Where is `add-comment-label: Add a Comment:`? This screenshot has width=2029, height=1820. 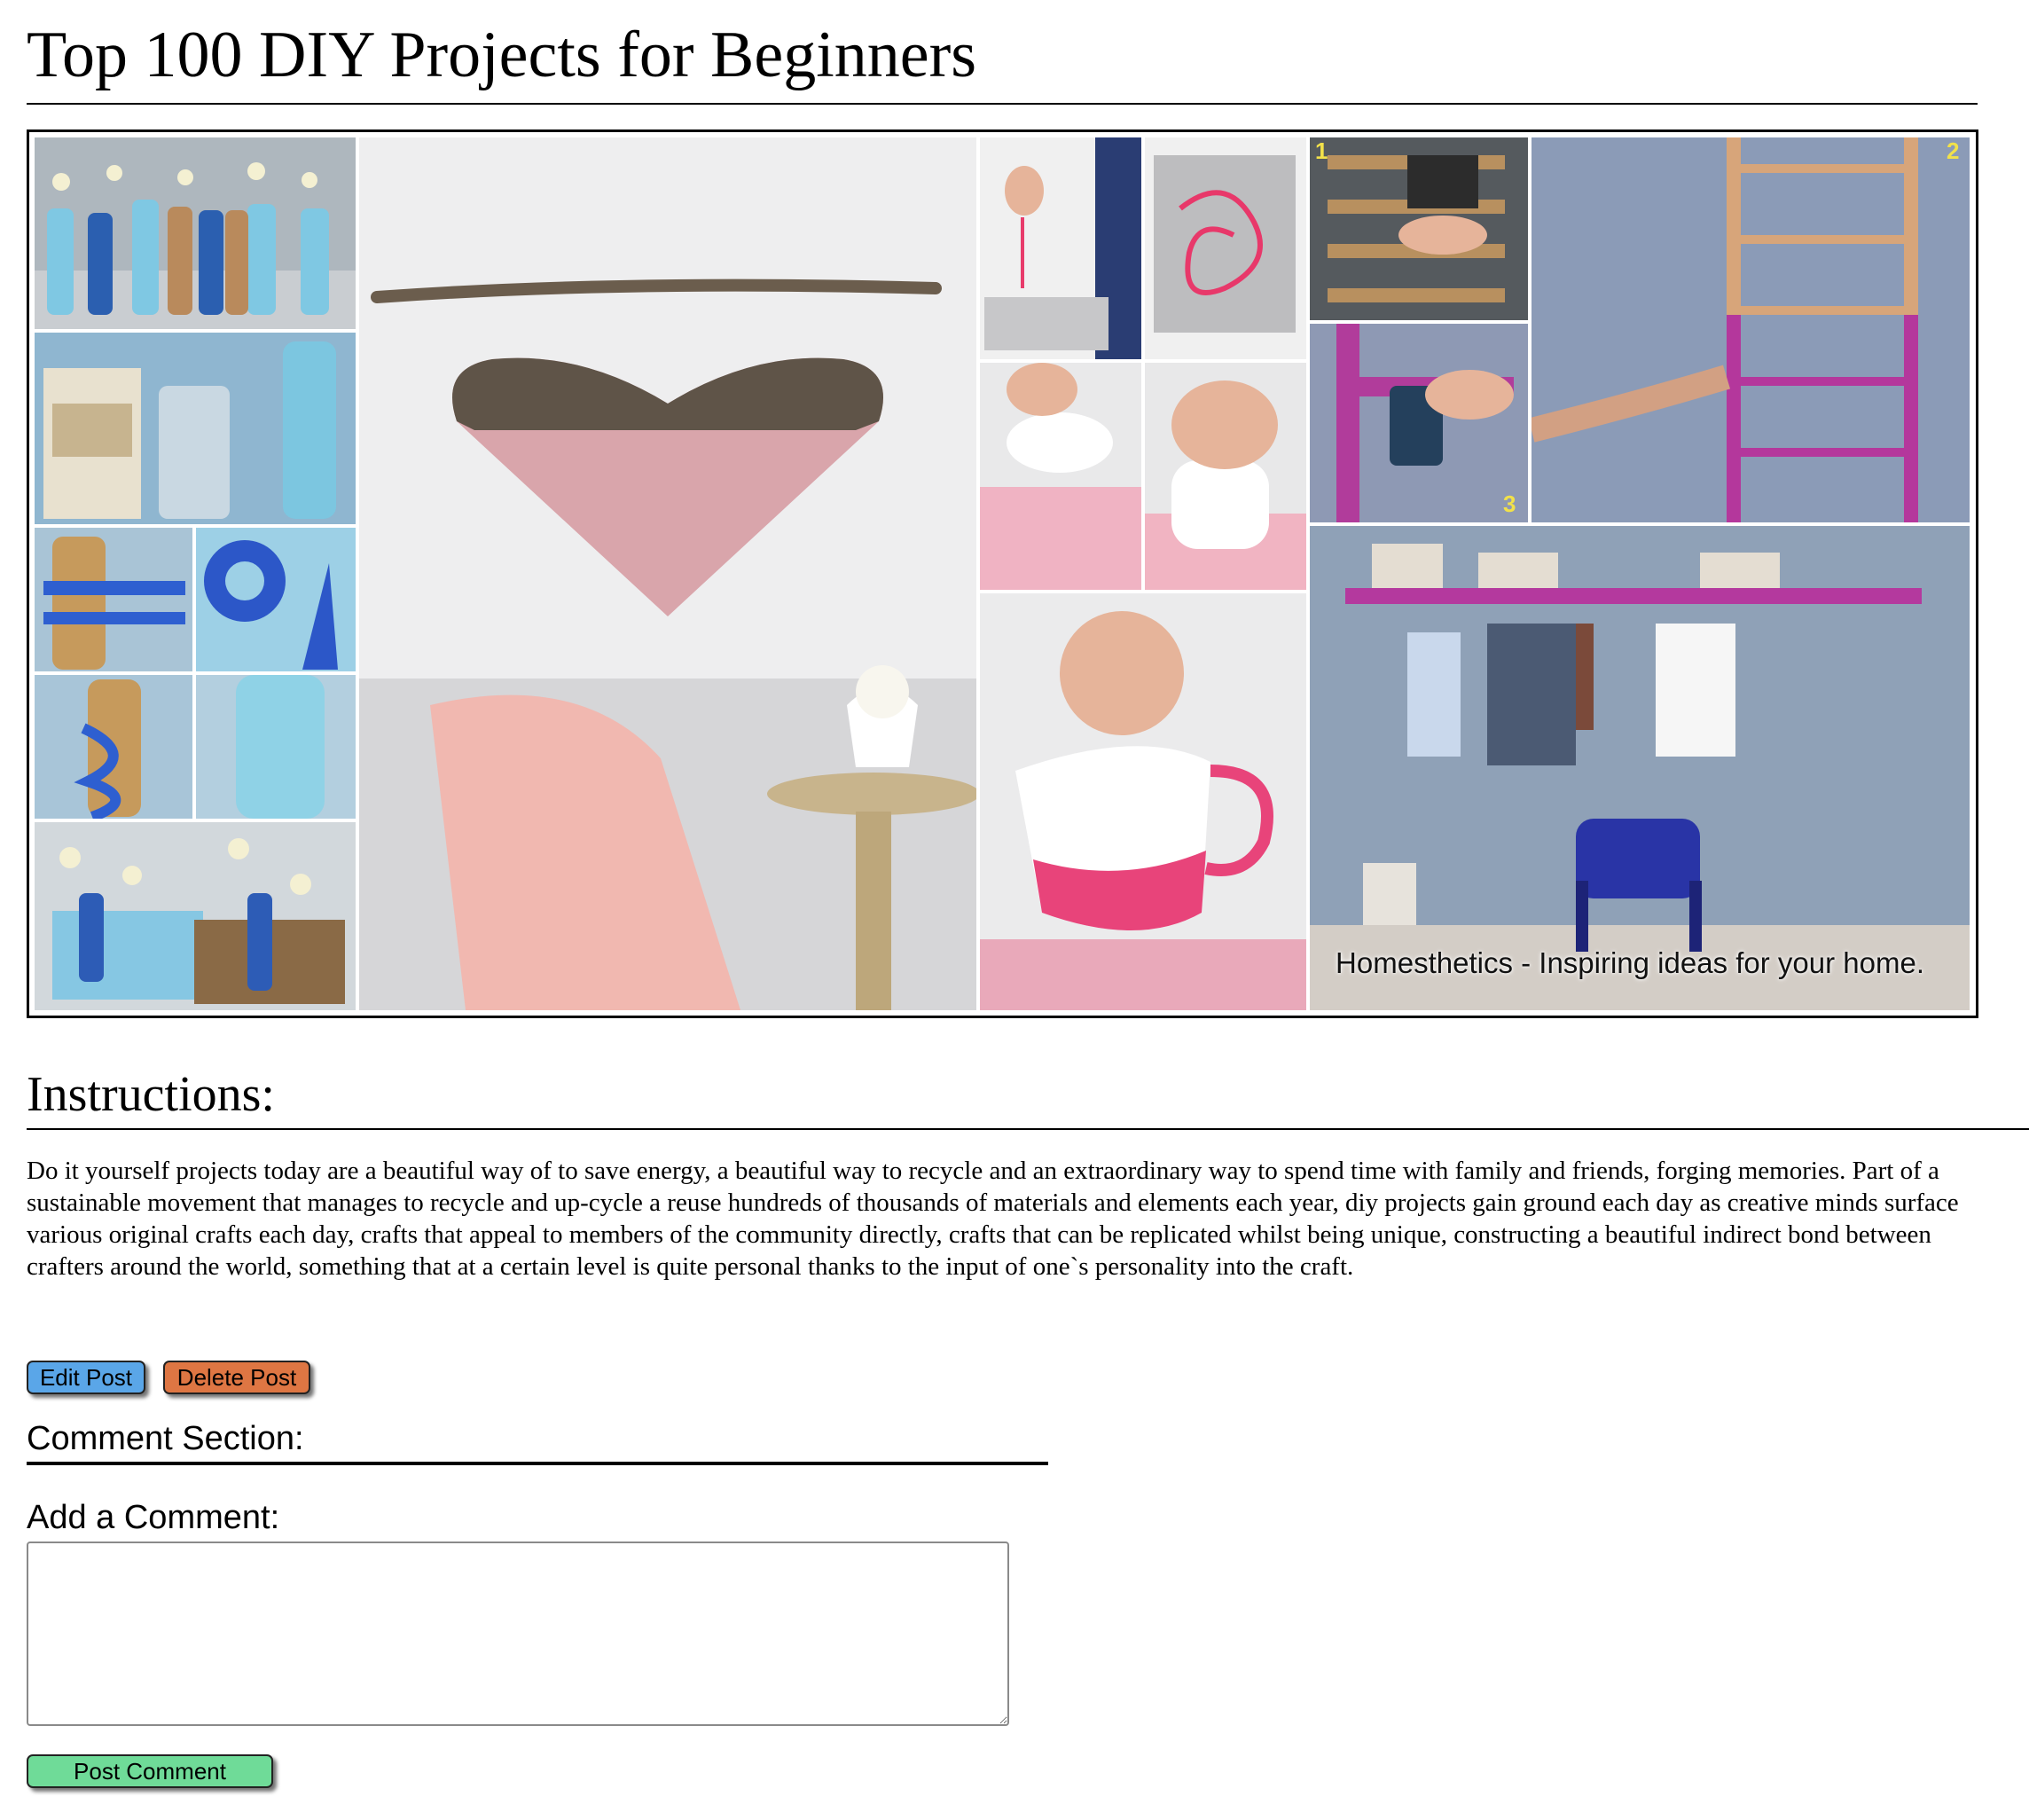
add-comment-label: Add a Comment: is located at coordinates (153, 1517).